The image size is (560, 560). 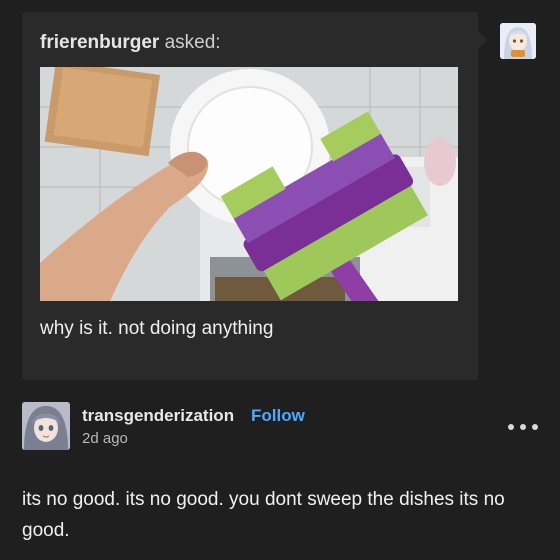 I want to click on asker-line: frierenburger asked:, so click(x=130, y=43).